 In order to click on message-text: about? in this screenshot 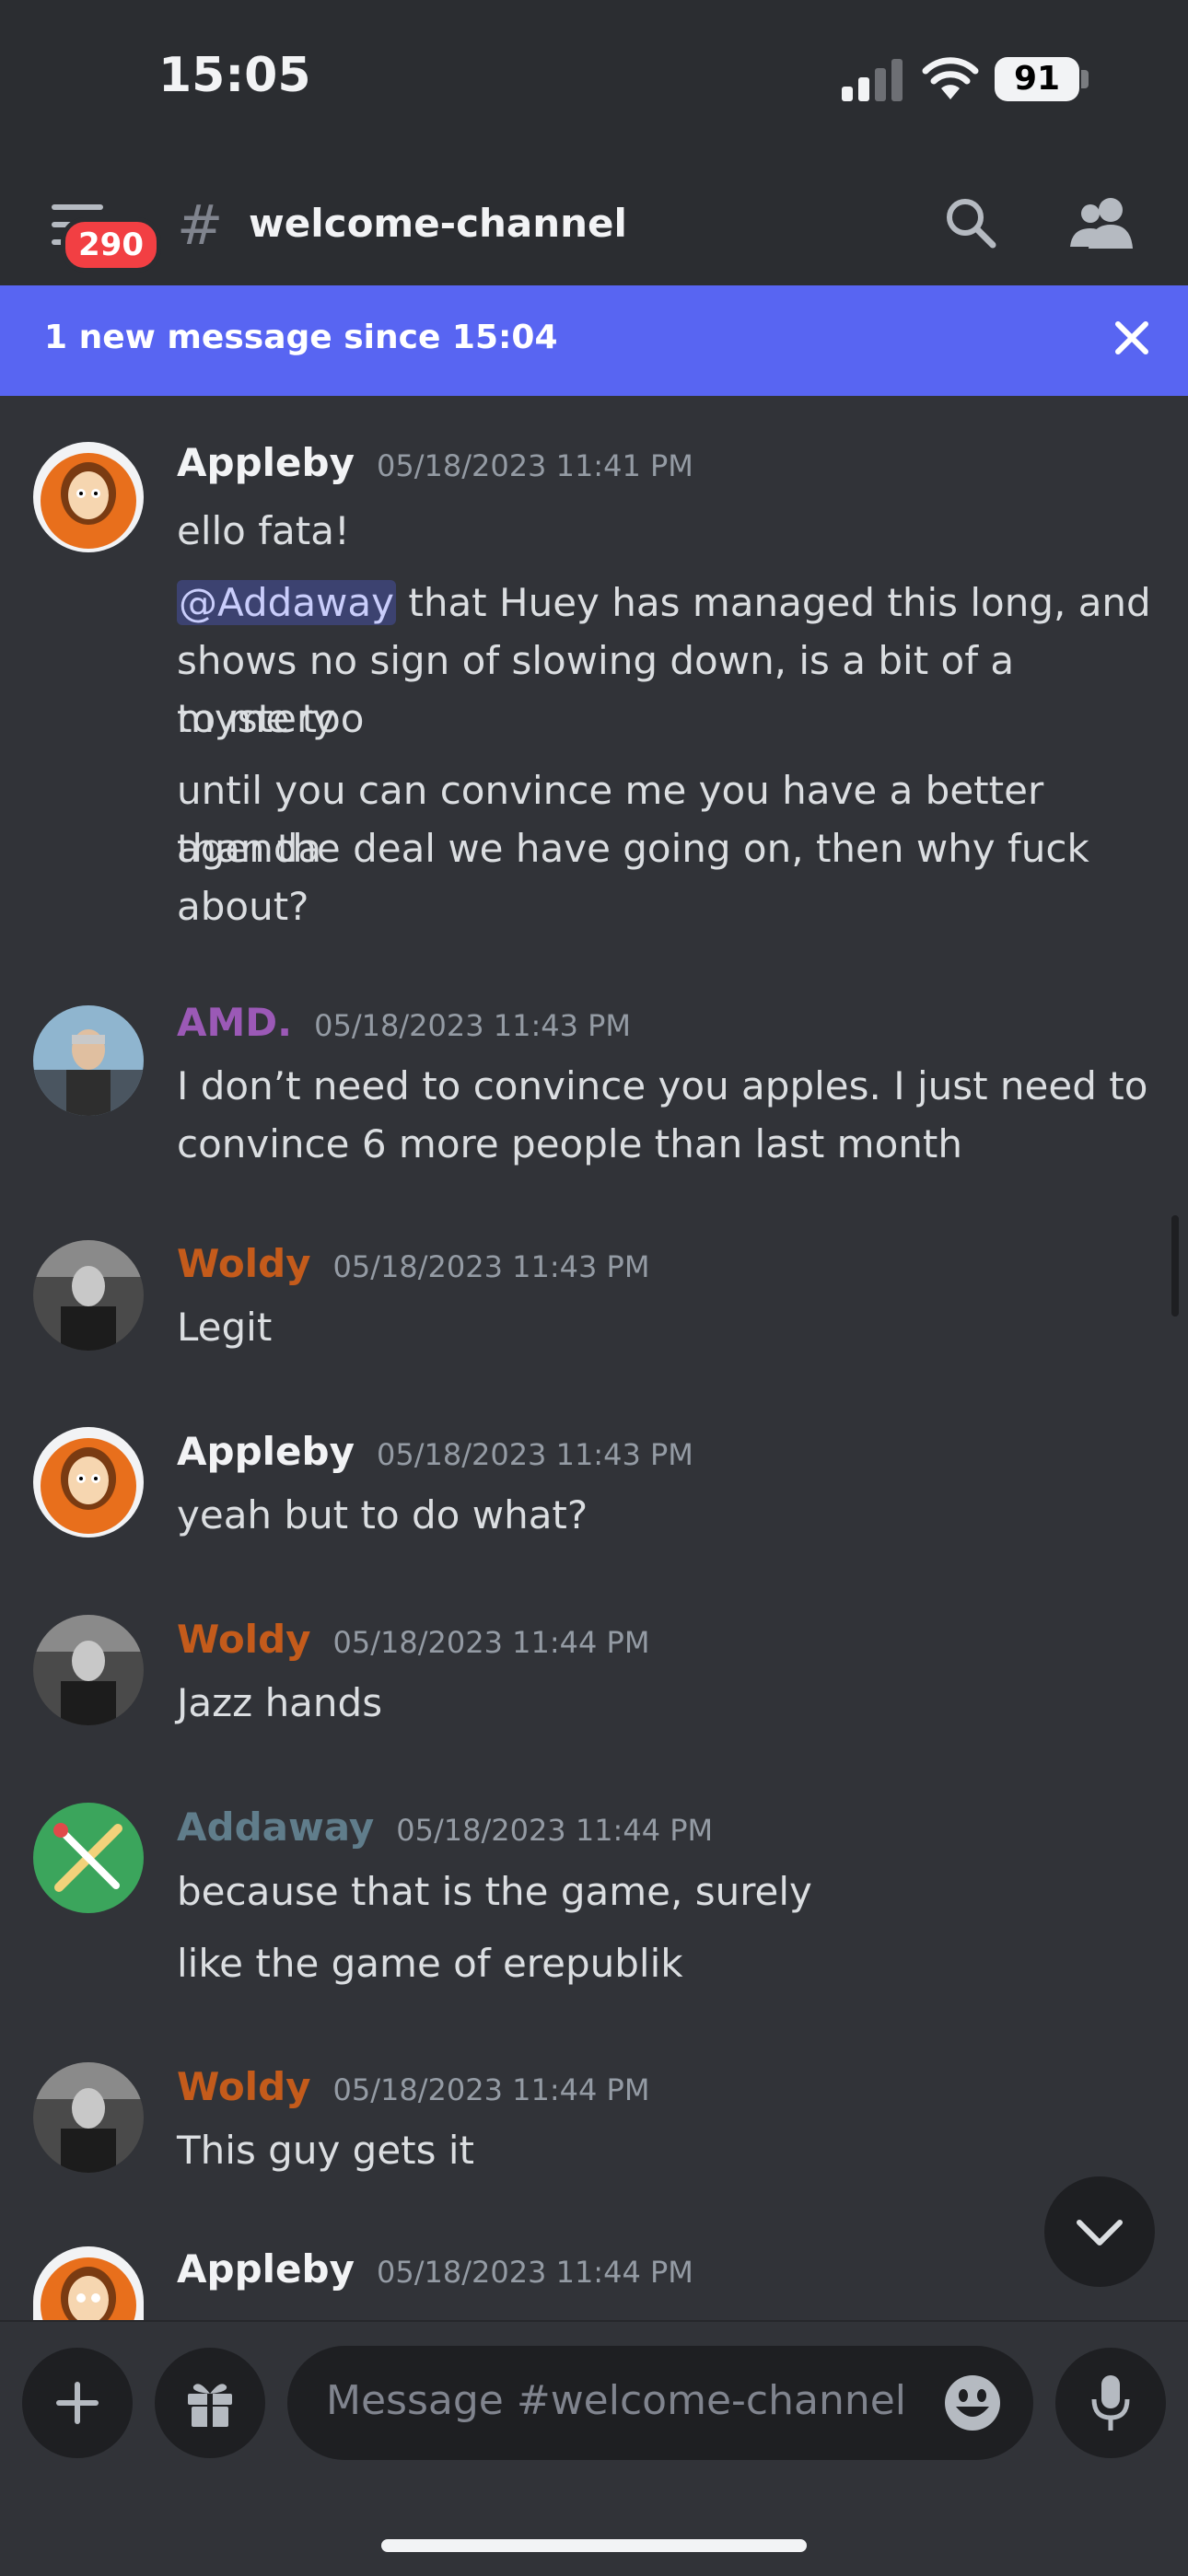, I will do `click(243, 906)`.